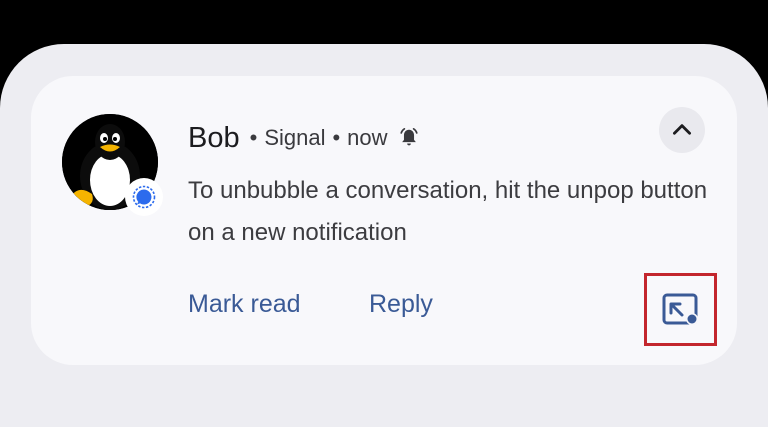 This screenshot has width=768, height=427. I want to click on collapse-button, so click(682, 130).